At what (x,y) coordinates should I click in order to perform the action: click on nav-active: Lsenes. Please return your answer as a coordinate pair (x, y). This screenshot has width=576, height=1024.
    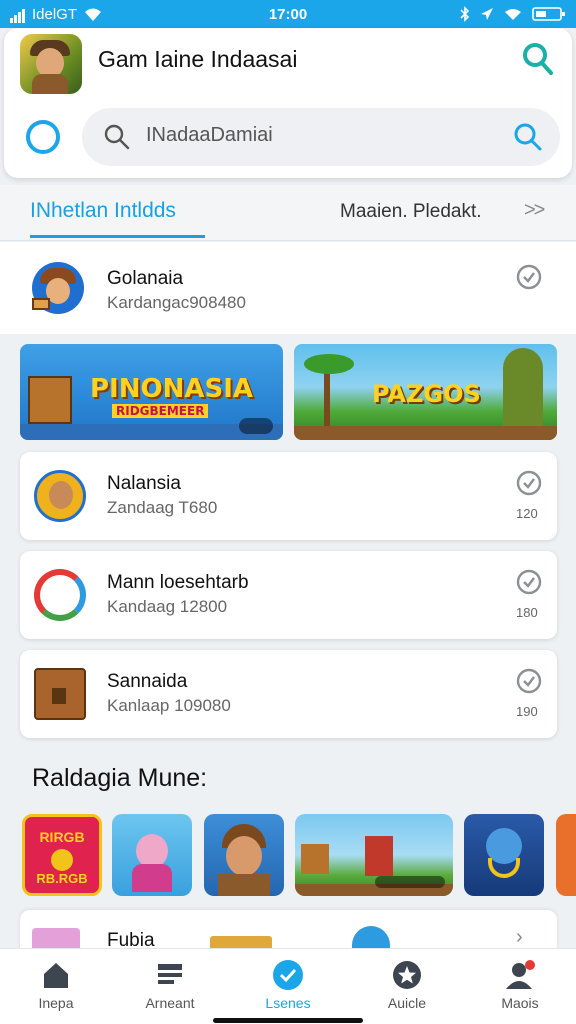
    Looking at the image, I should click on (288, 986).